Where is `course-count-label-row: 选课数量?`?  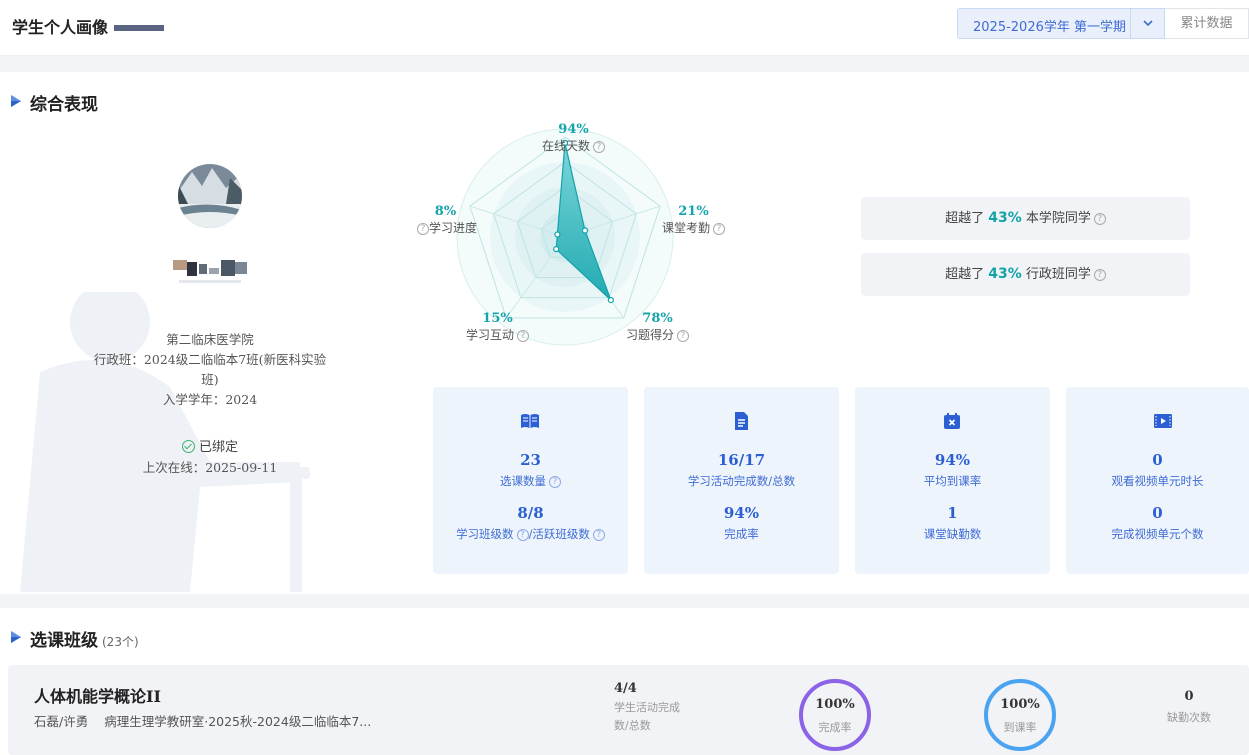
course-count-label-row: 选课数量? is located at coordinates (530, 481).